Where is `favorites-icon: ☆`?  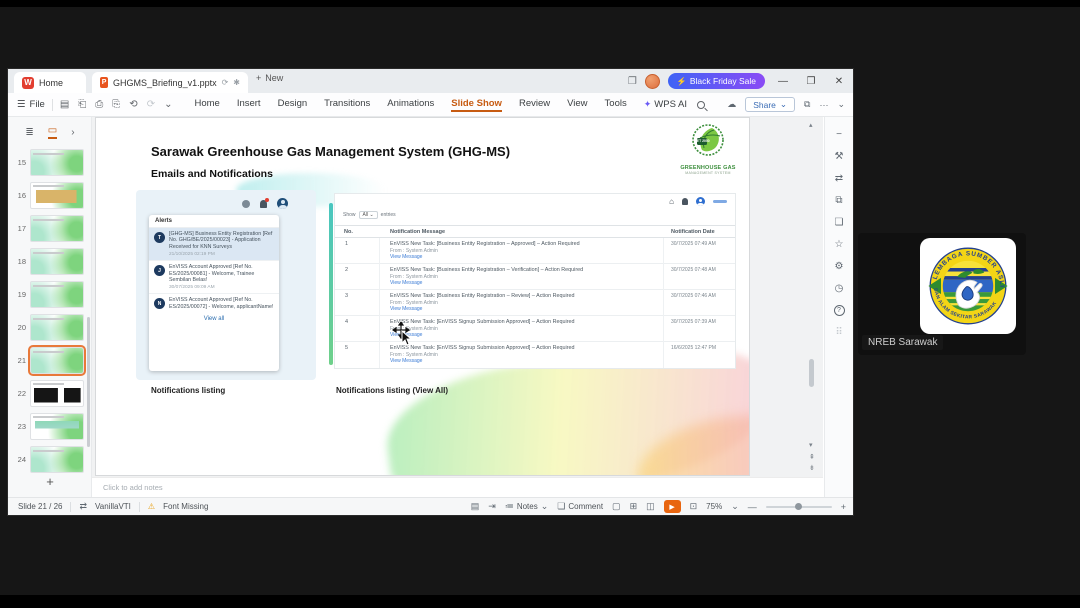
favorites-icon: ☆ is located at coordinates (839, 244).